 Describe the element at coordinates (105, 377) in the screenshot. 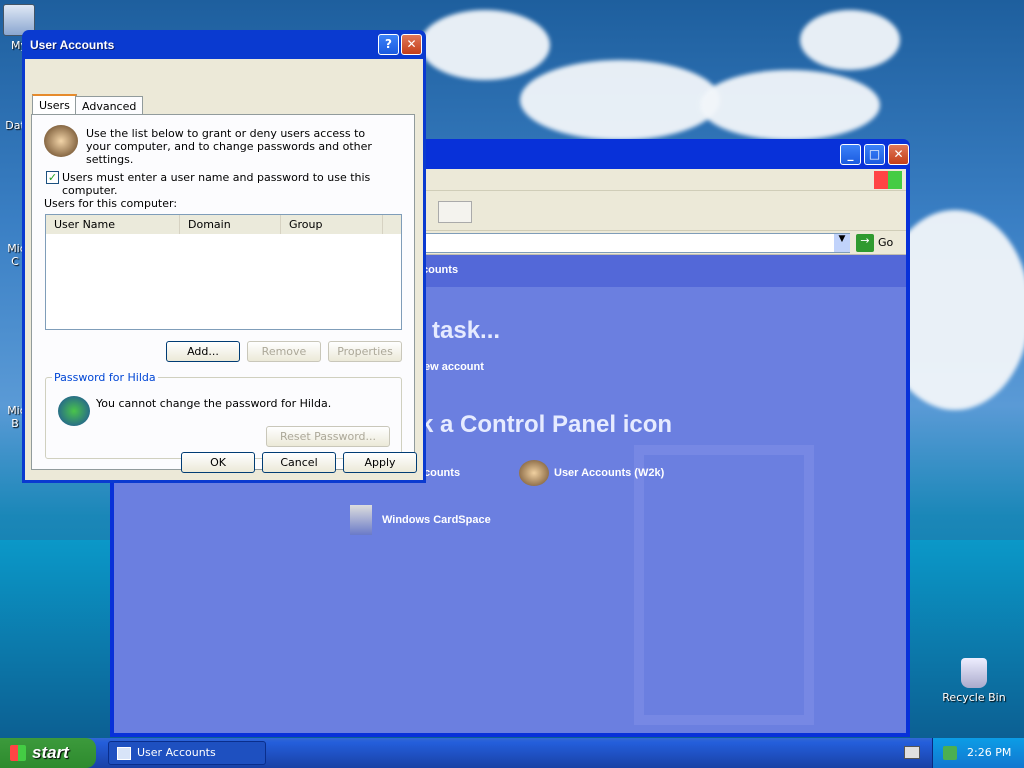

I see `password-group-title: Password for Hilda` at that location.